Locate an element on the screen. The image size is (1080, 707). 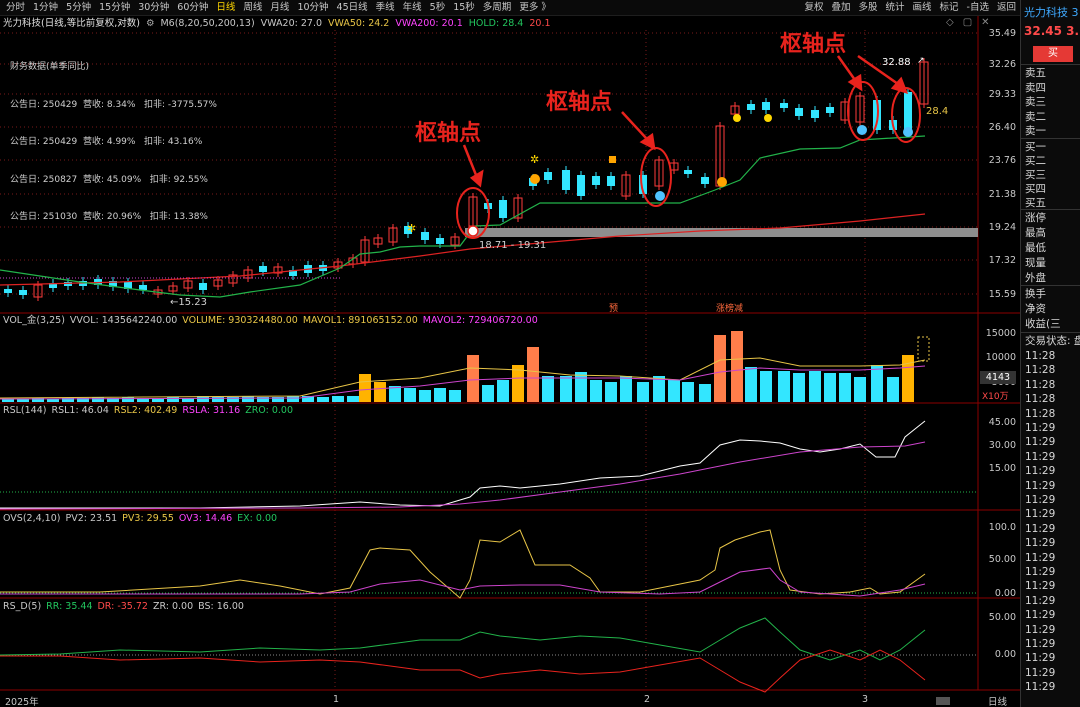
dr-line is located at coordinates (463, 671).